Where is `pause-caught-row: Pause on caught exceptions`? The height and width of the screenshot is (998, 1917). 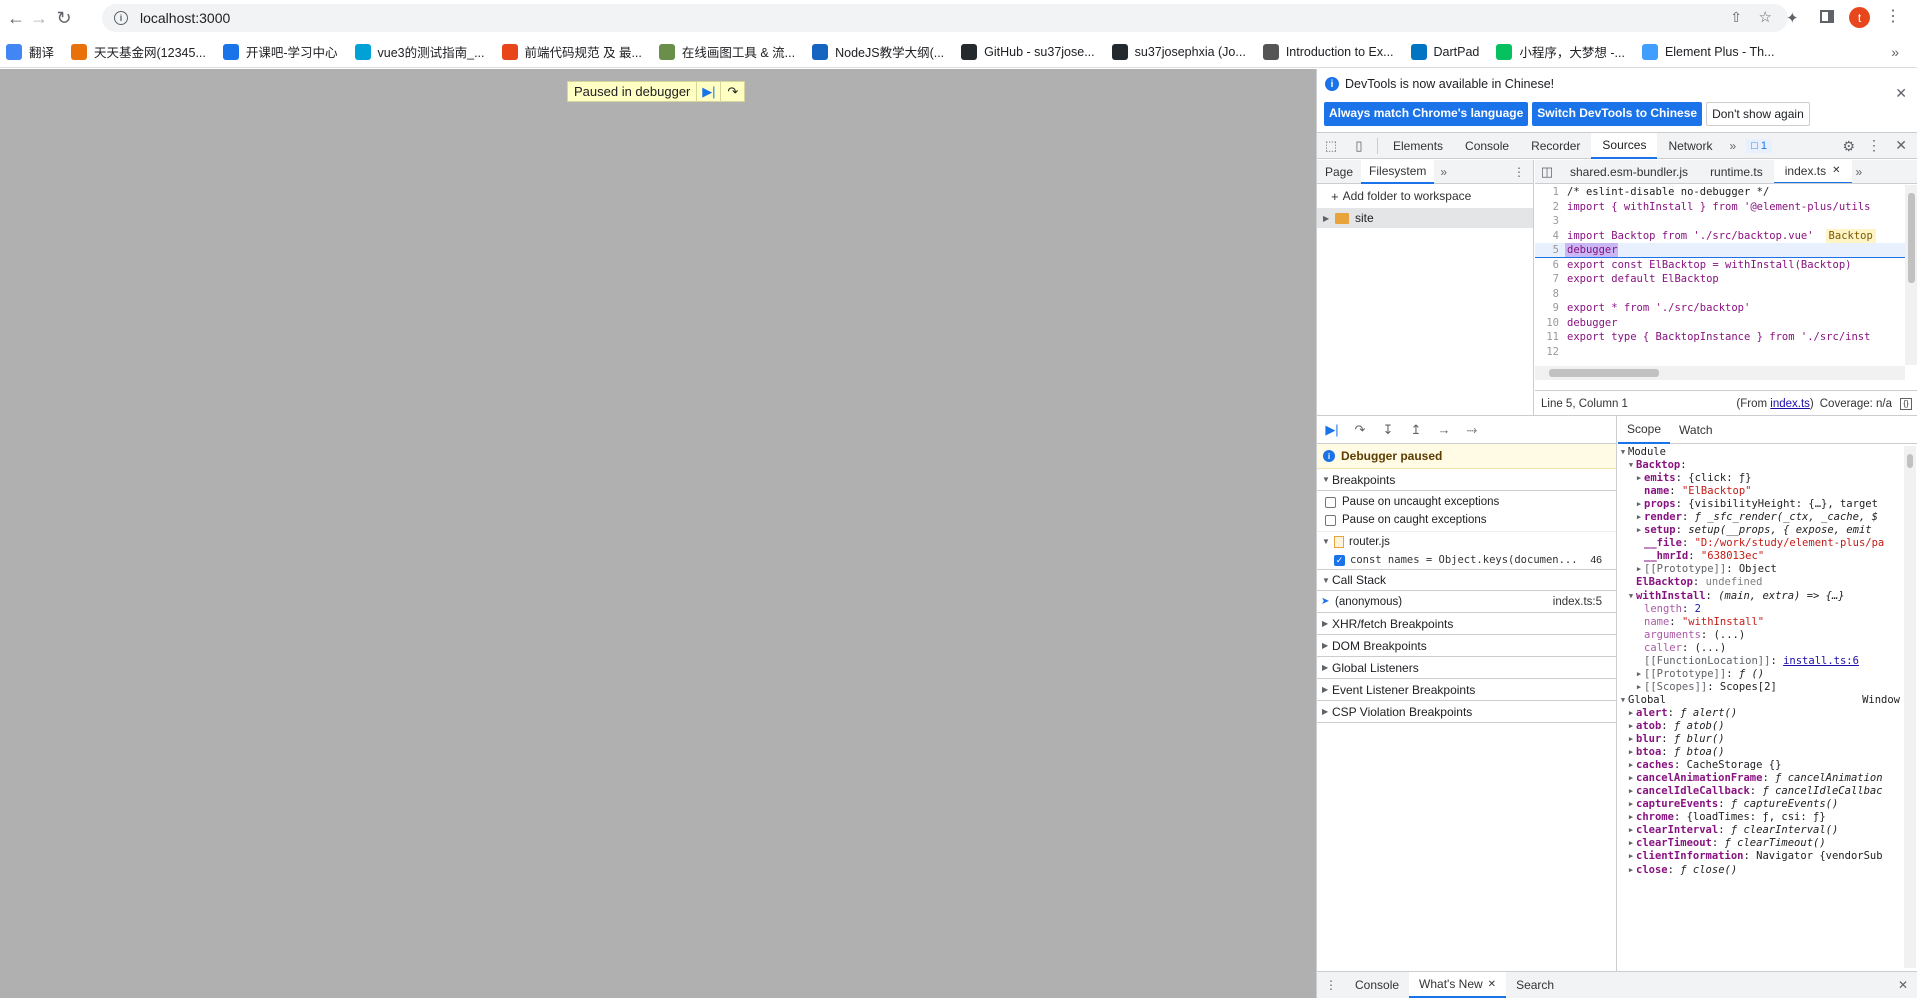 pause-caught-row: Pause on caught exceptions is located at coordinates (1466, 520).